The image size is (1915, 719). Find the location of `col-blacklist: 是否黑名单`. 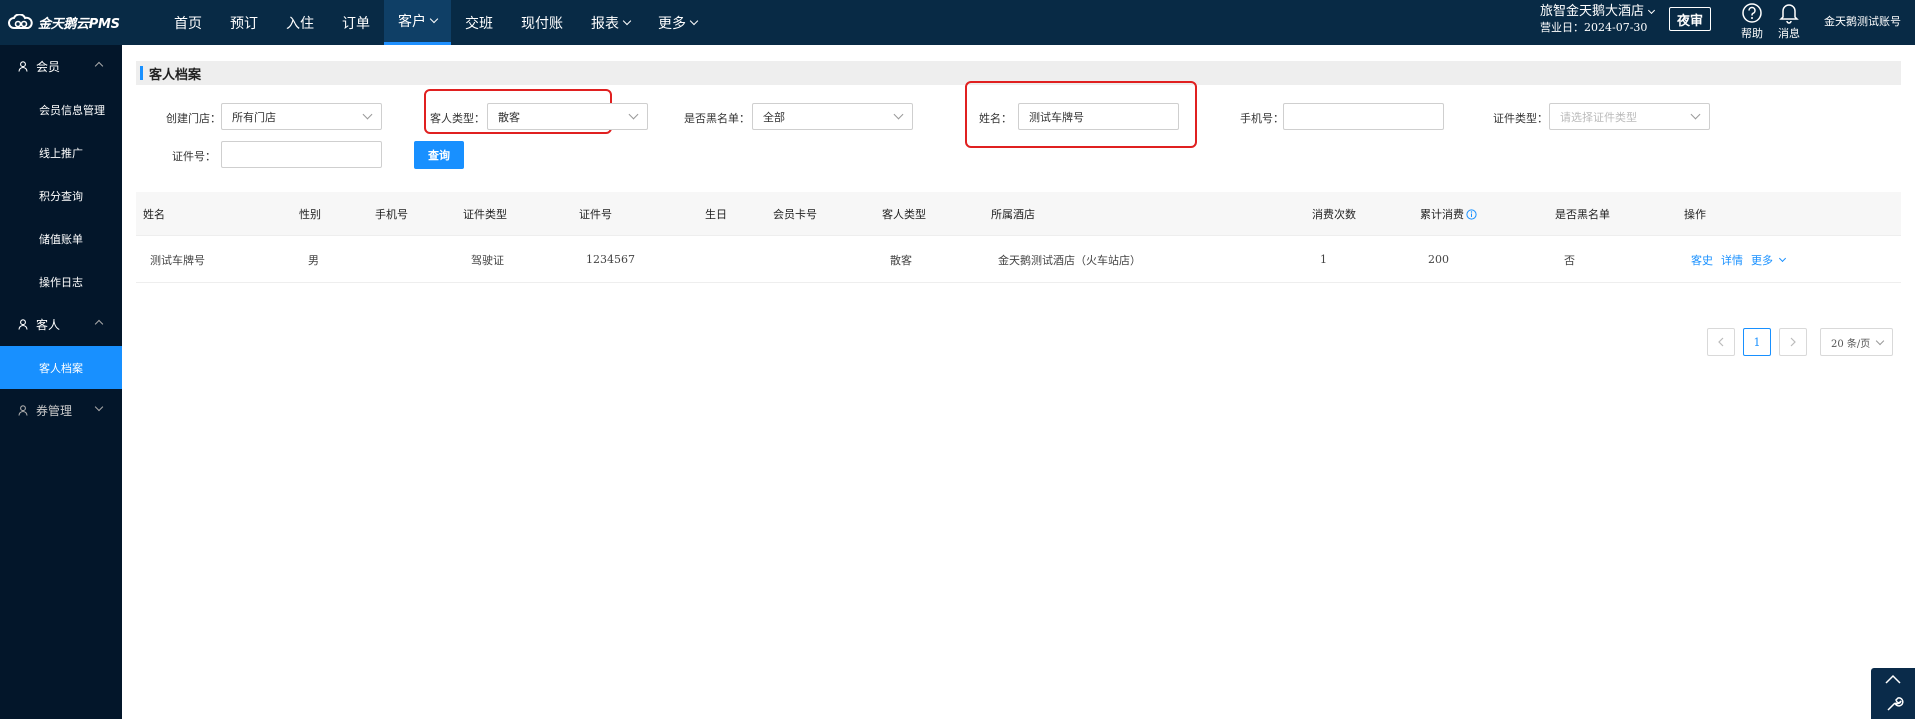

col-blacklist: 是否黑名单 is located at coordinates (1582, 214).